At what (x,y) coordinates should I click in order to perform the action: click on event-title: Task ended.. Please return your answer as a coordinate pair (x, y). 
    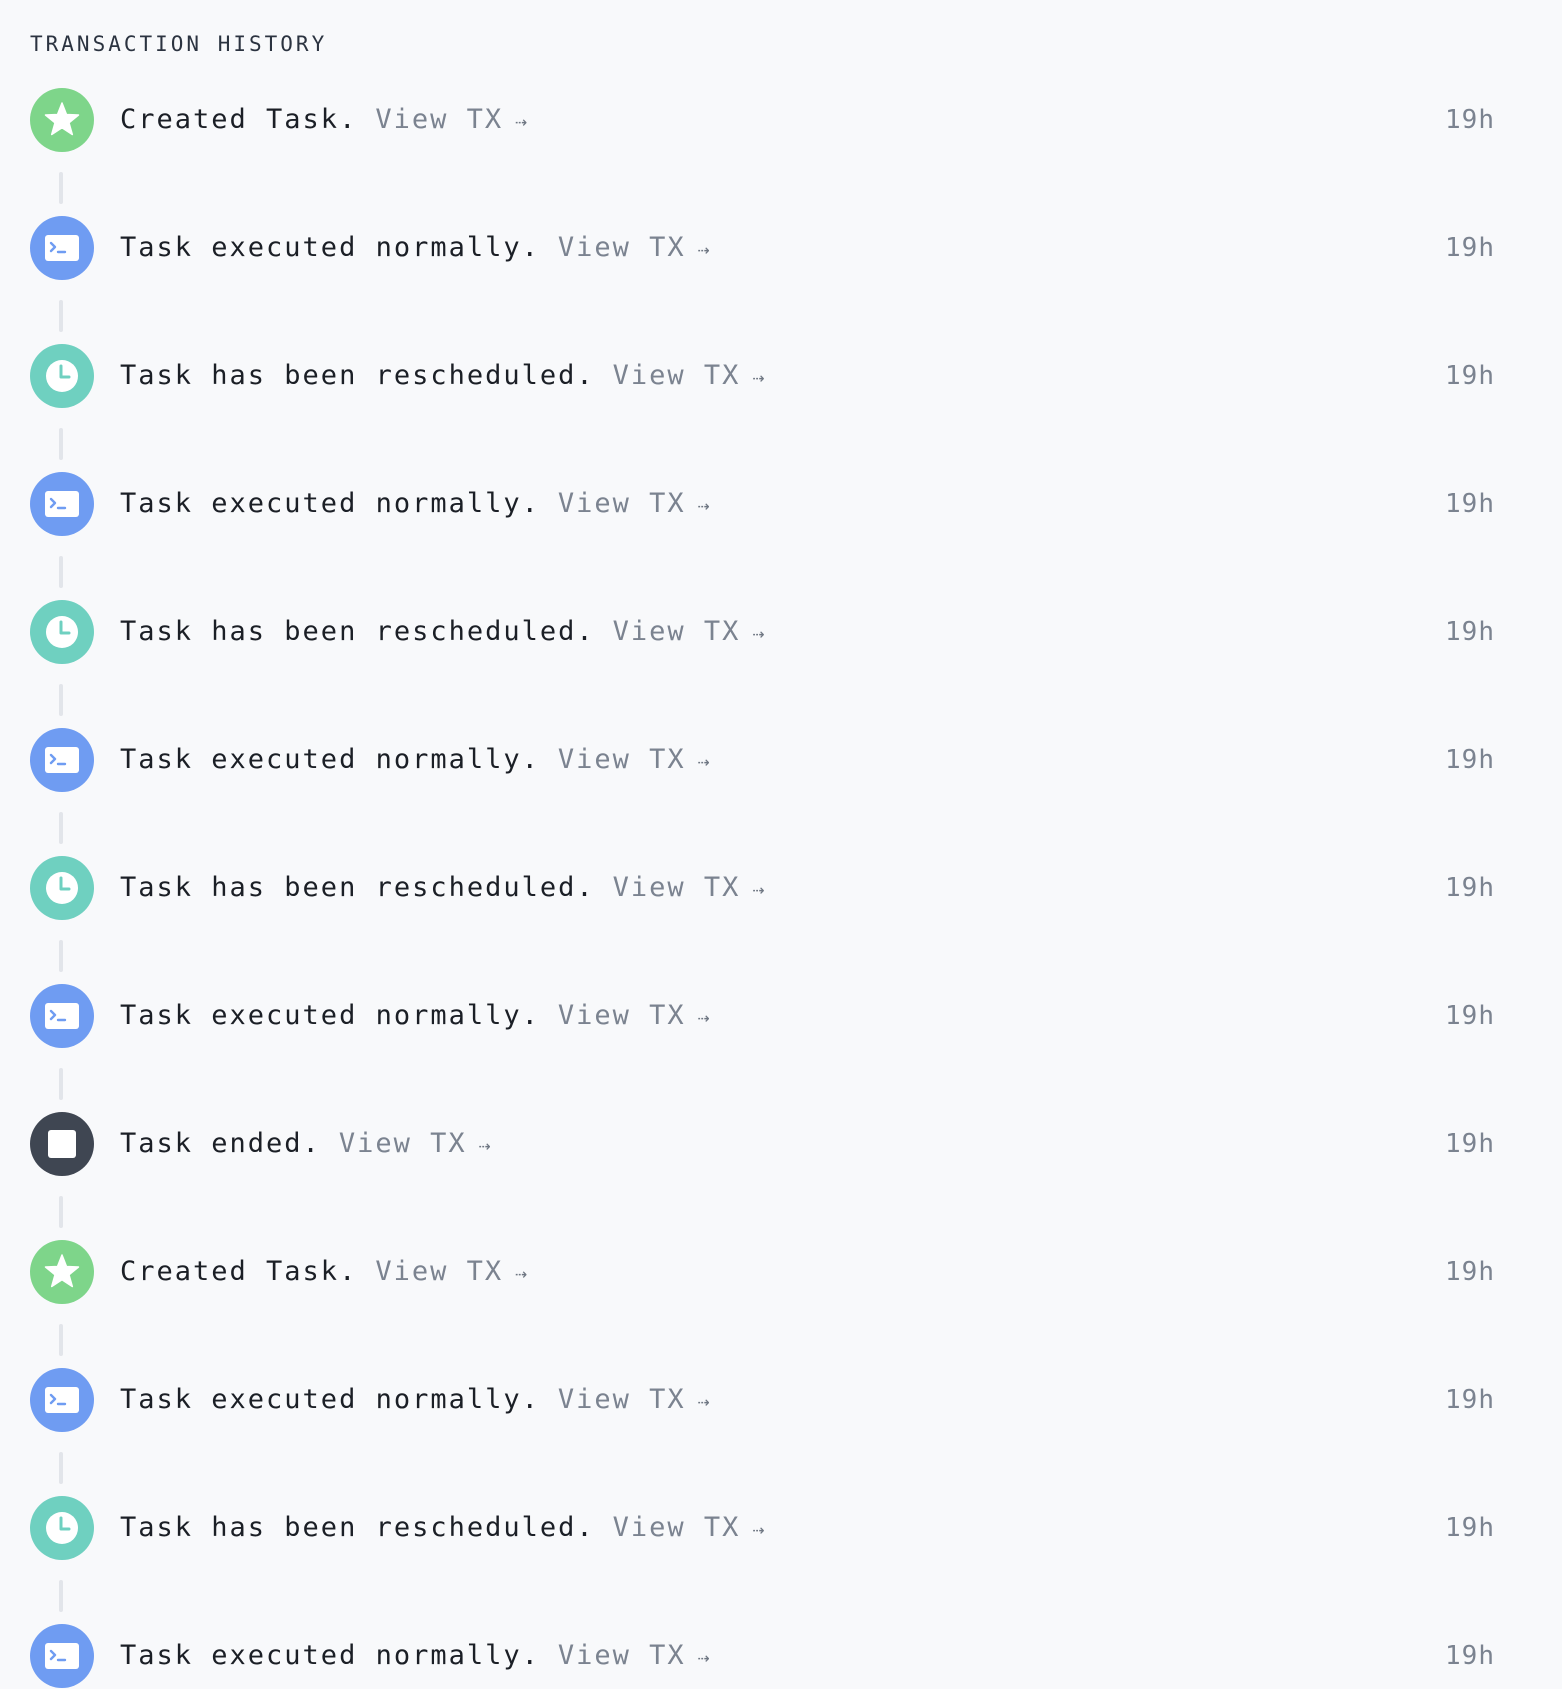
    Looking at the image, I should click on (220, 1143).